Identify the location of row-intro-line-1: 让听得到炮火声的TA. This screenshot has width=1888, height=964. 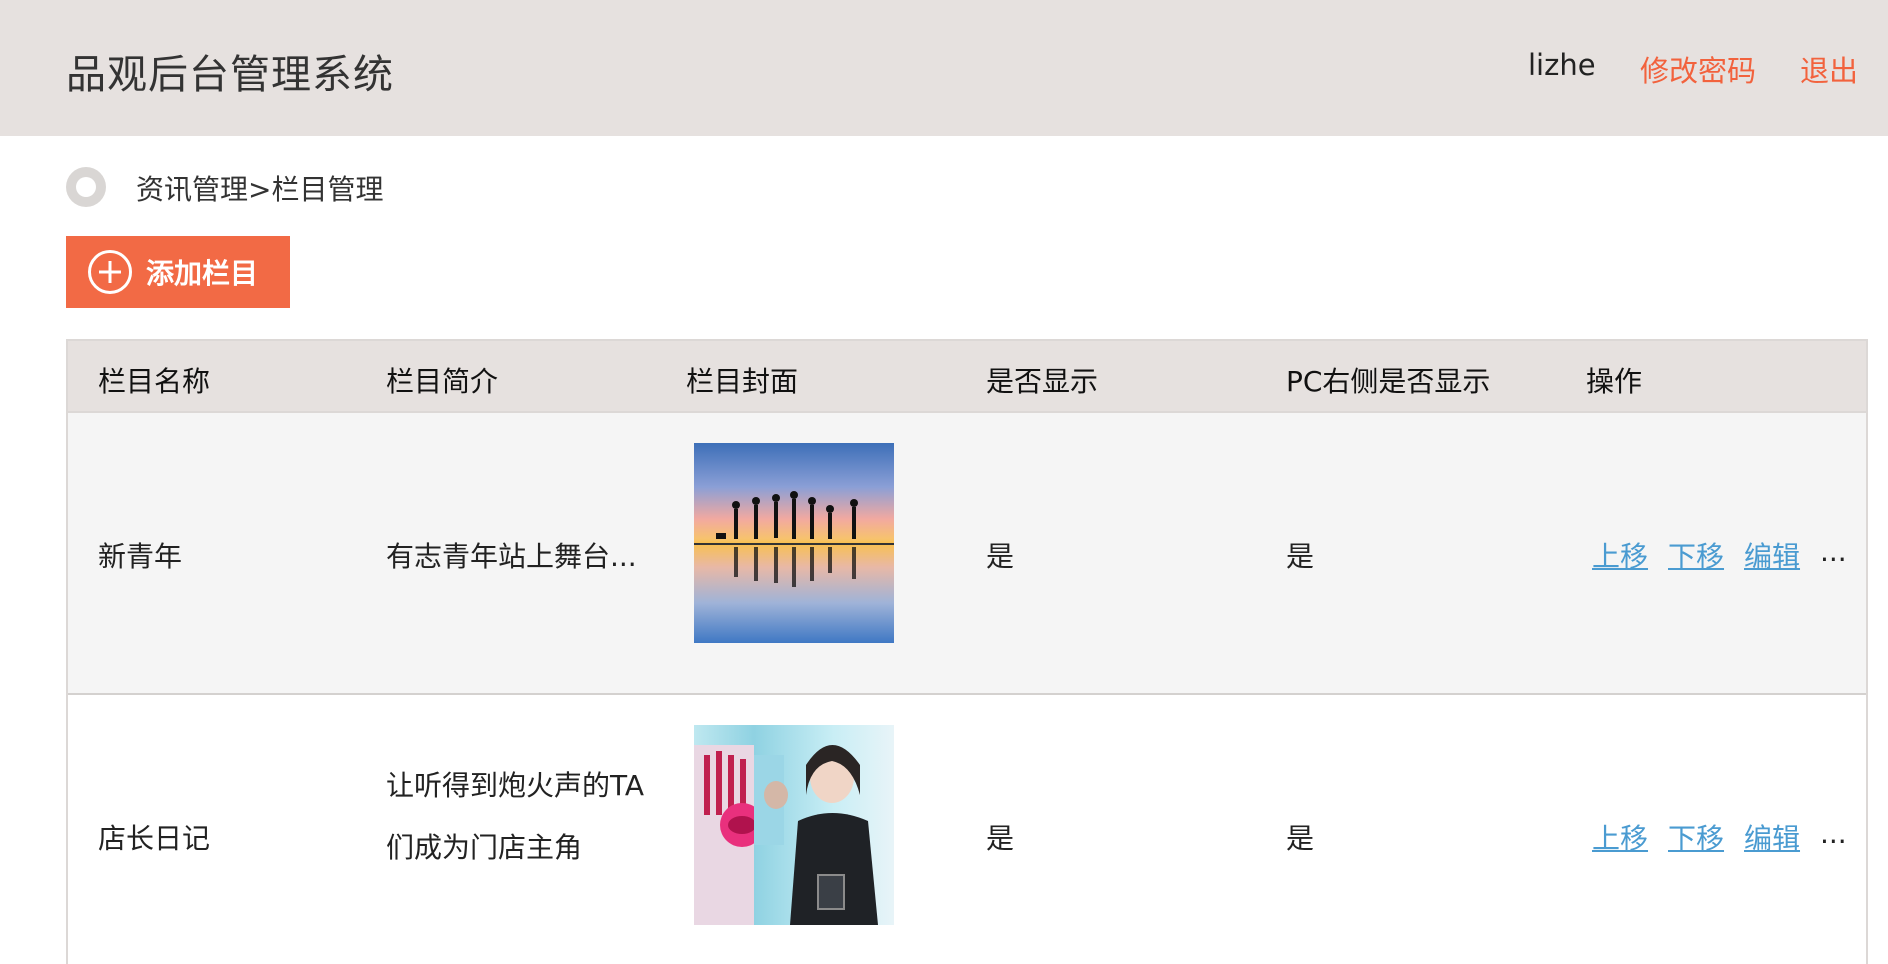
(515, 785).